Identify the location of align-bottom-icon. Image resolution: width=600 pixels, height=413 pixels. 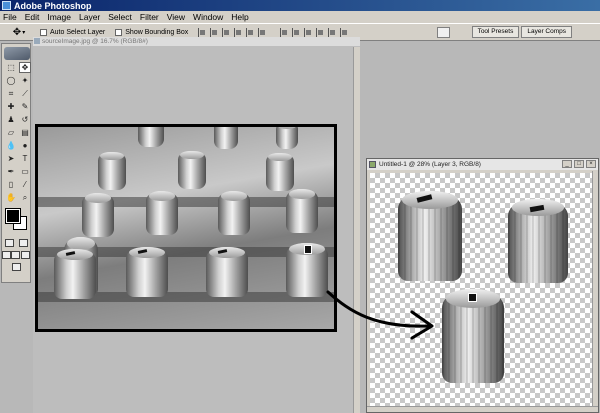
(226, 32).